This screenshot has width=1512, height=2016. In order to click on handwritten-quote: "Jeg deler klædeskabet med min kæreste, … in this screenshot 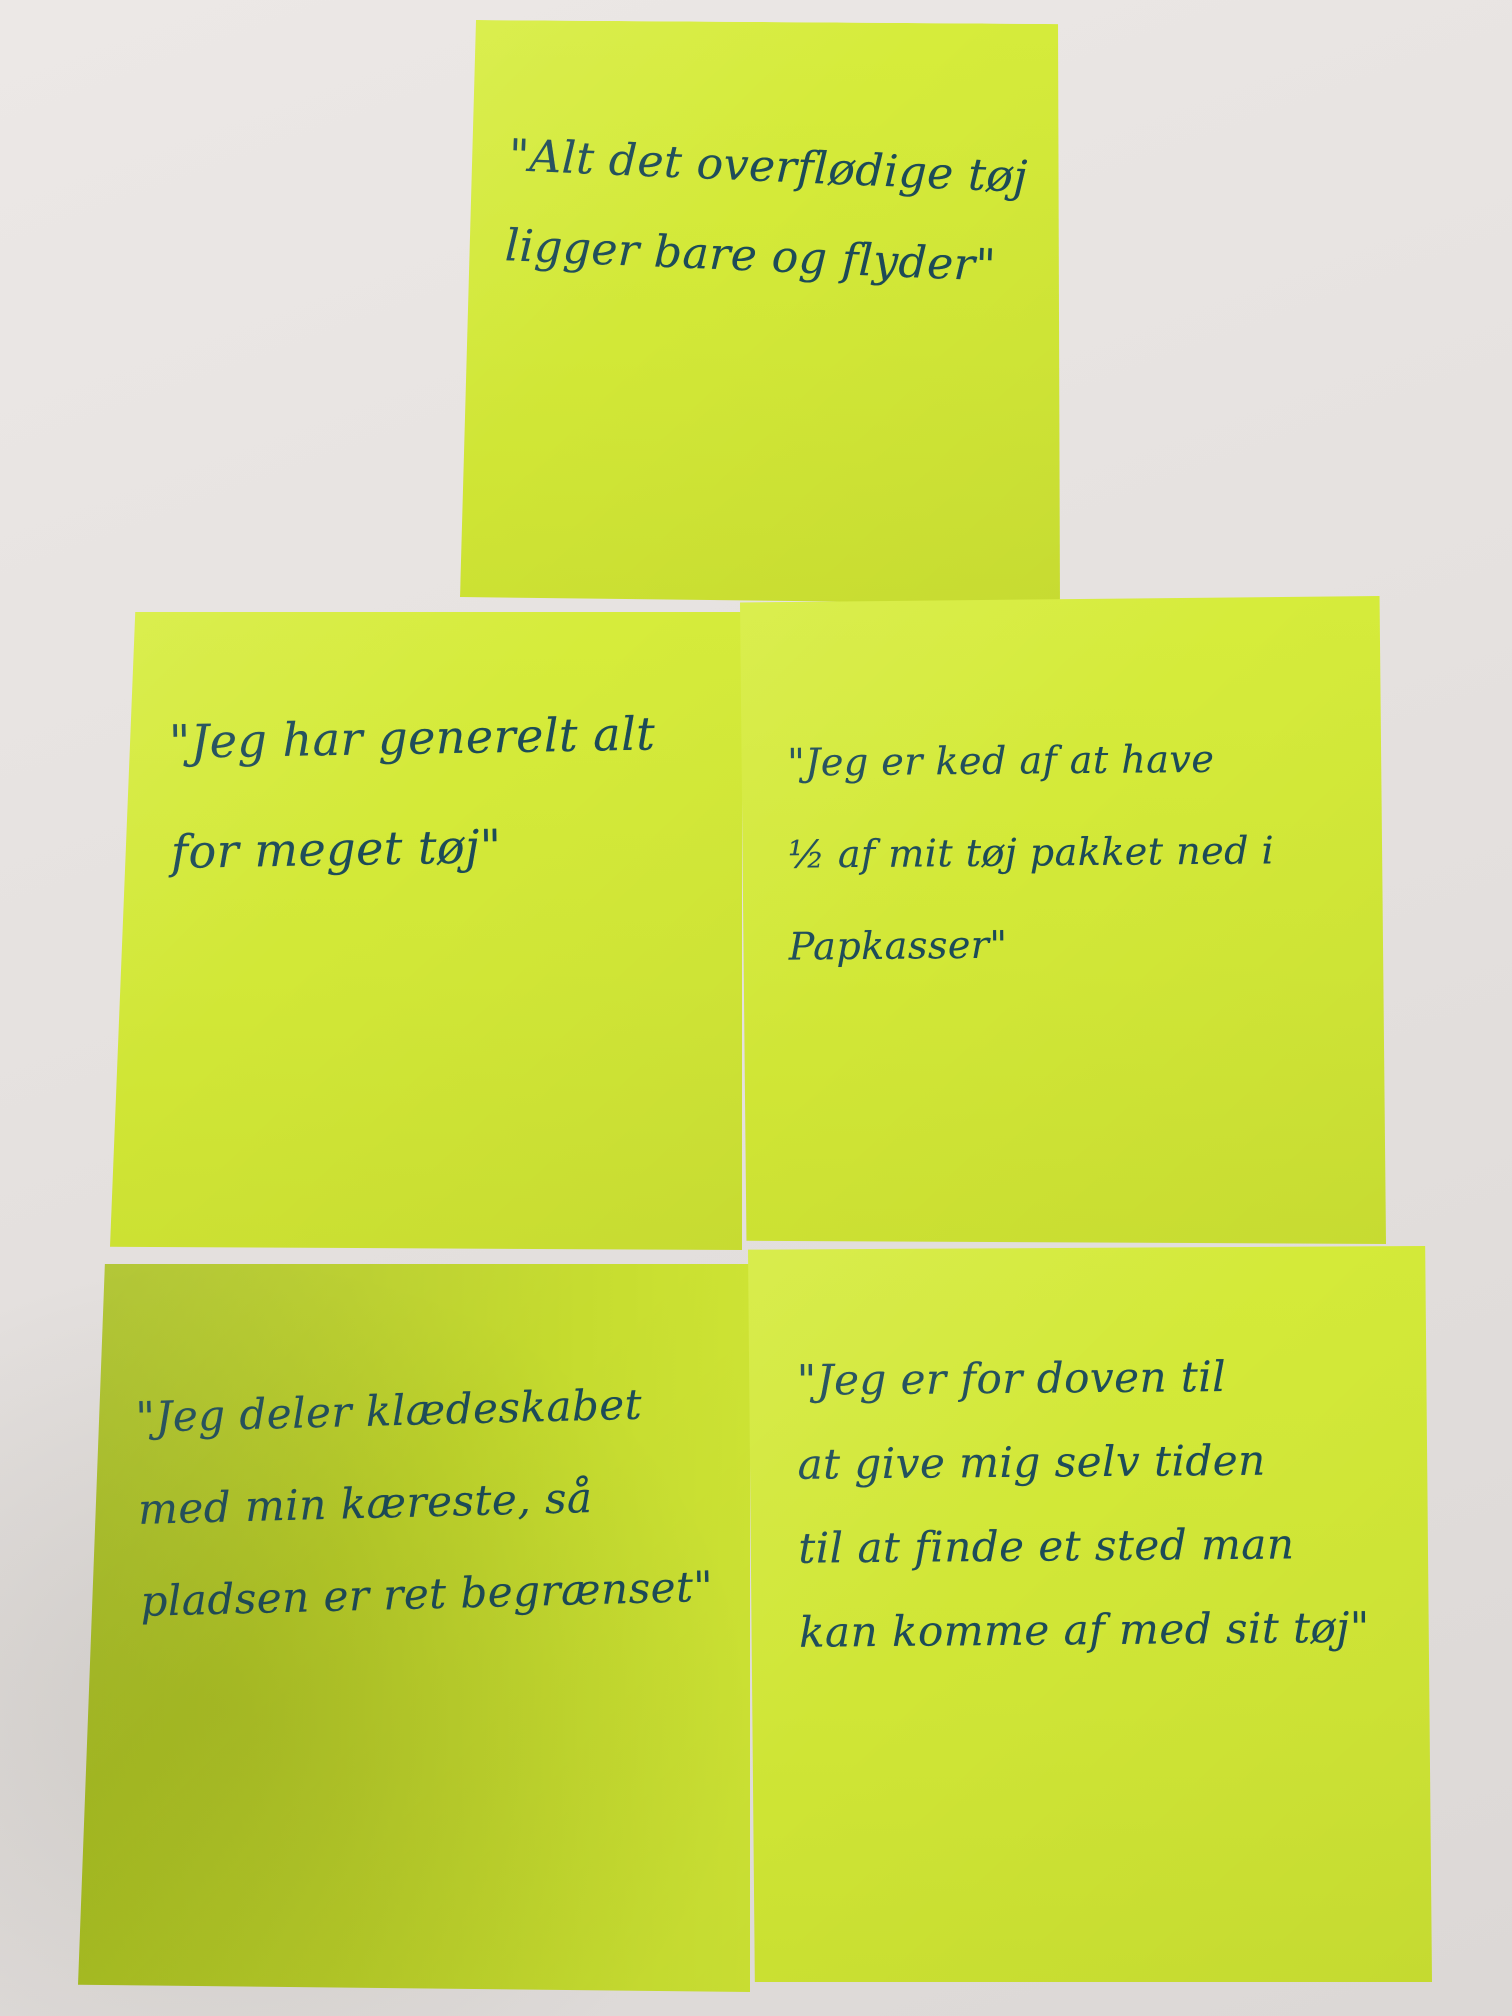, I will do `click(424, 1502)`.